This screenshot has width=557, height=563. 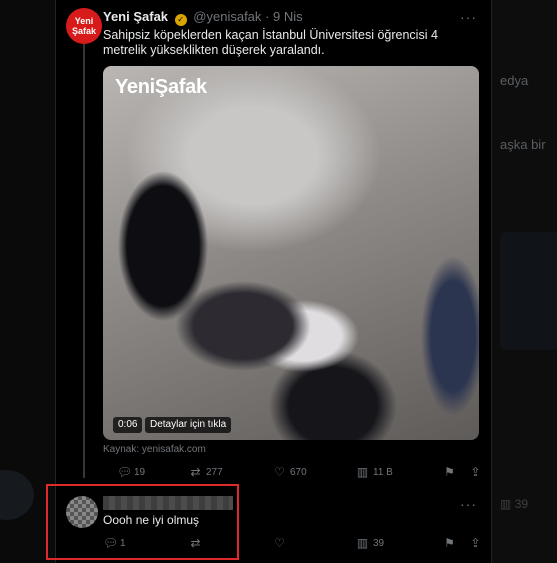 I want to click on author-handle: @yenisafak, so click(x=227, y=16).